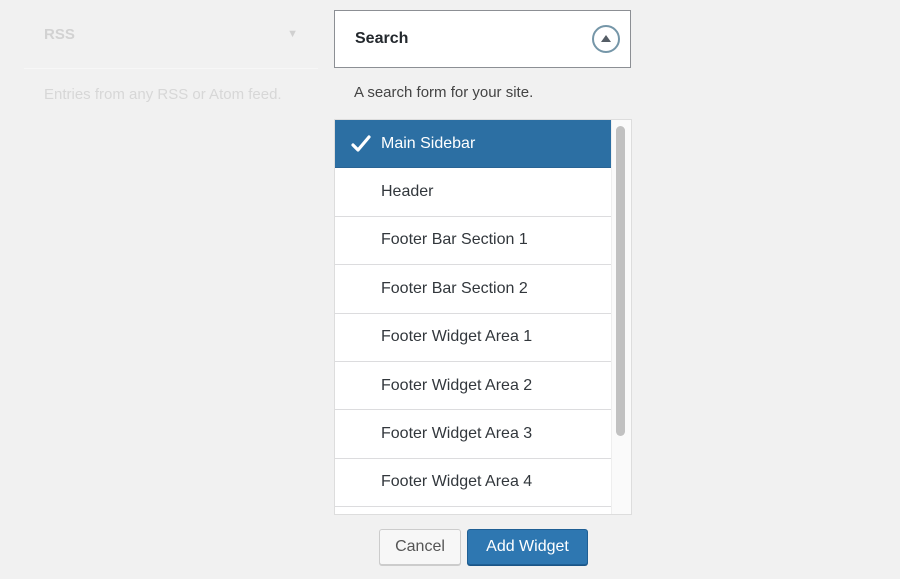  Describe the element at coordinates (457, 337) in the screenshot. I see `widget-area-label: Footer Widget Area 1` at that location.